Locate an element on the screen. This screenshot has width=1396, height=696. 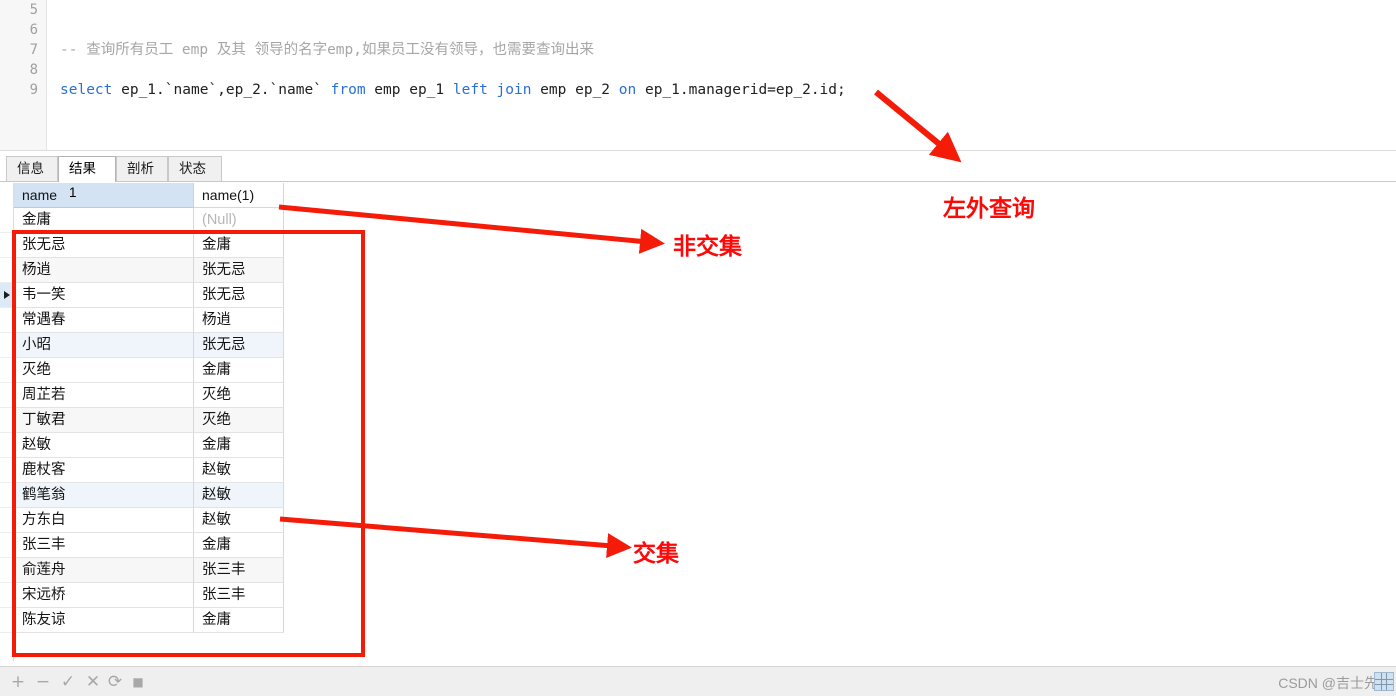
table-row: 周芷若 灭绝 is located at coordinates (698, 395).